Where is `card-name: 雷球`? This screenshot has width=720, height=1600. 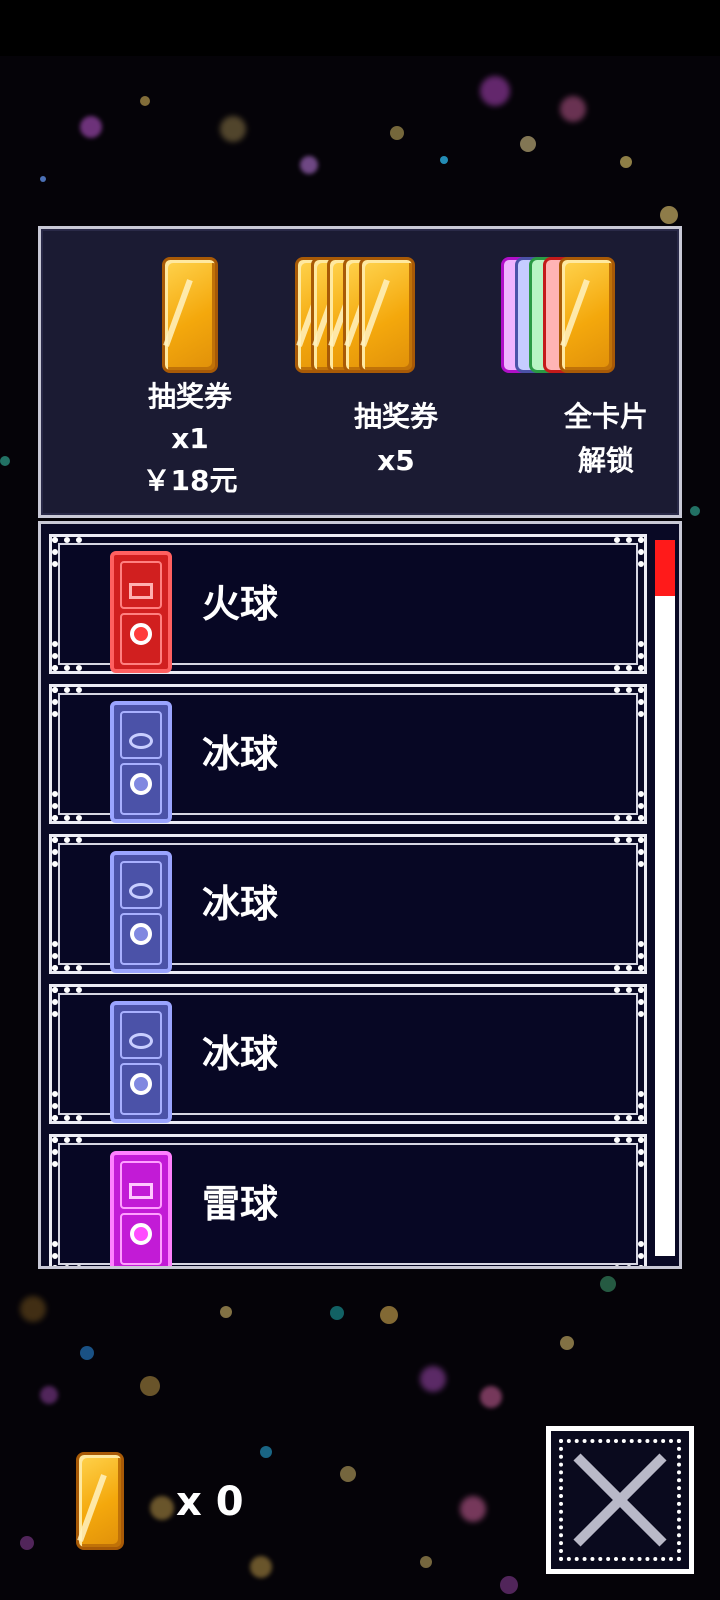
card-name: 雷球 is located at coordinates (240, 1204).